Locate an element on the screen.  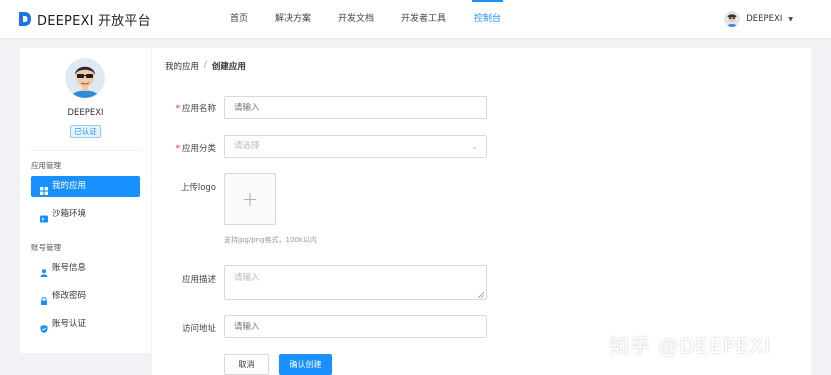
url-input is located at coordinates (355, 326).